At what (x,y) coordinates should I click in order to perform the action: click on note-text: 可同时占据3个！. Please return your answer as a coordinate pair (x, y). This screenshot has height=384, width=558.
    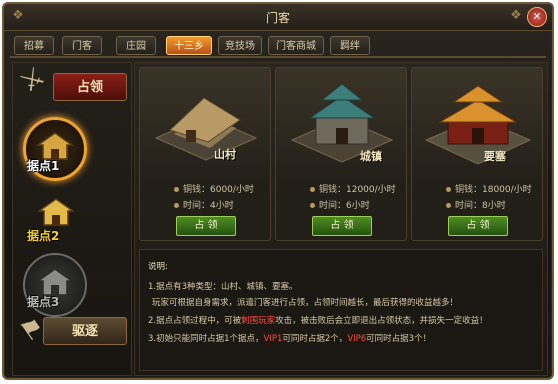
    Looking at the image, I should click on (399, 339).